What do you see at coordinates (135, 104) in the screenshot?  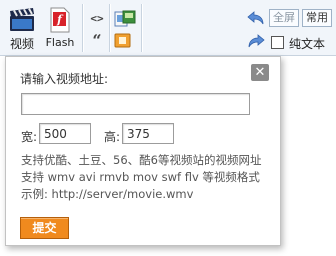 I see `video-url-input` at bounding box center [135, 104].